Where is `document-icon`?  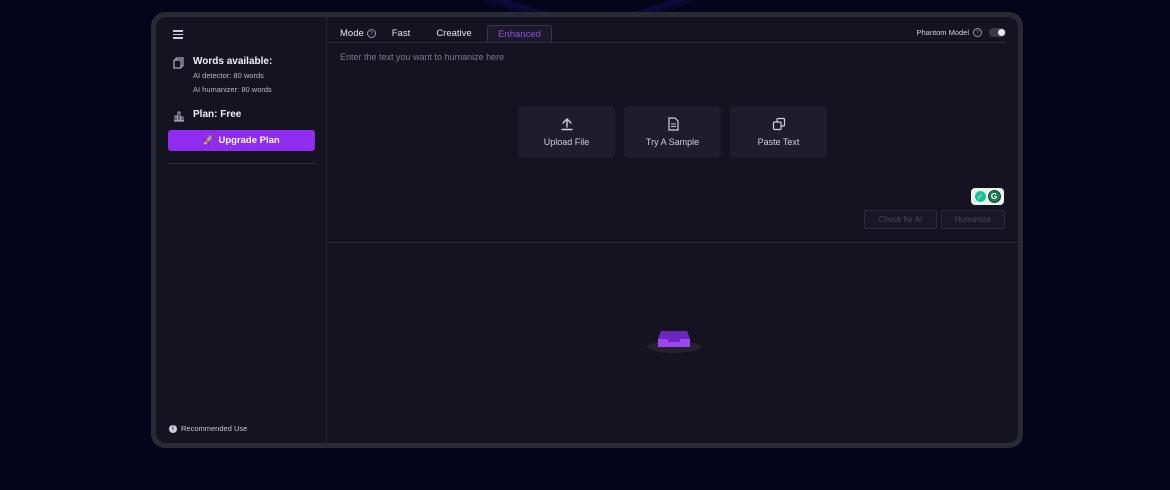
document-icon is located at coordinates (673, 124).